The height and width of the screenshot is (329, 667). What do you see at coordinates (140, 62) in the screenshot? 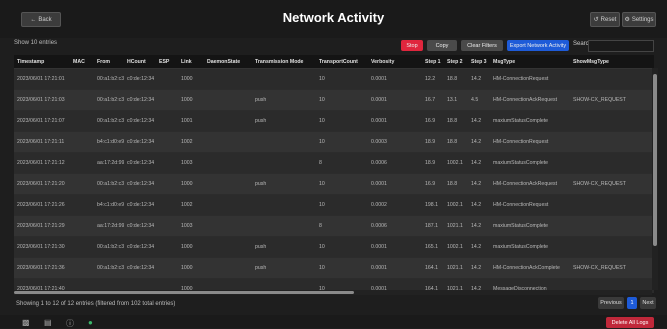
I see `column-header: HCount` at bounding box center [140, 62].